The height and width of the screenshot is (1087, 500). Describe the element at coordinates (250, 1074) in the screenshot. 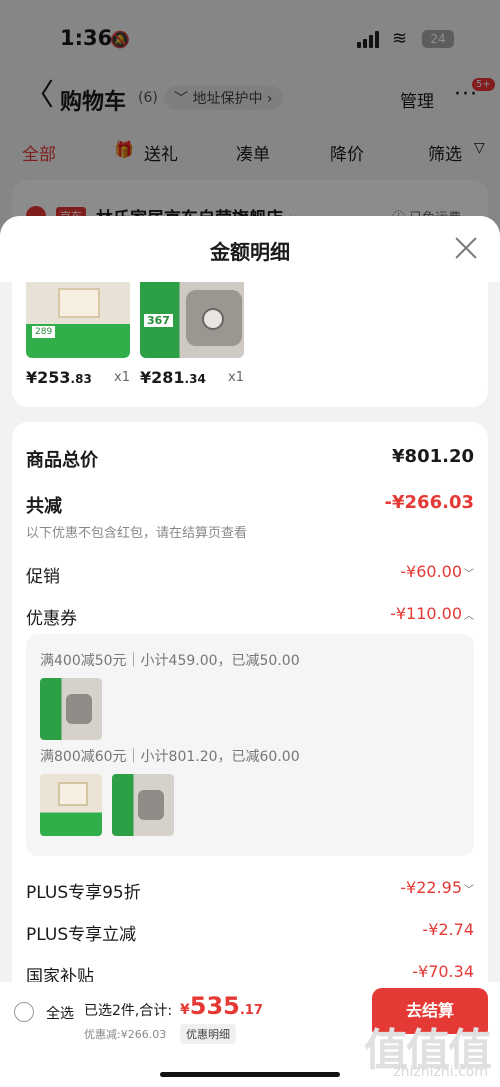

I see `home-indicator` at that location.